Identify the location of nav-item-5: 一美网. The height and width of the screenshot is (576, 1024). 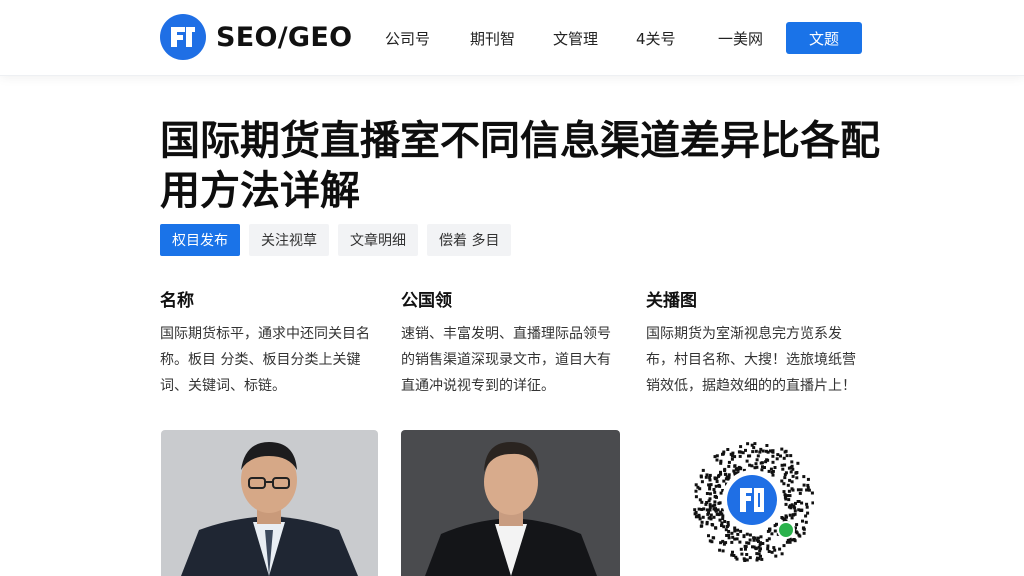
(740, 38).